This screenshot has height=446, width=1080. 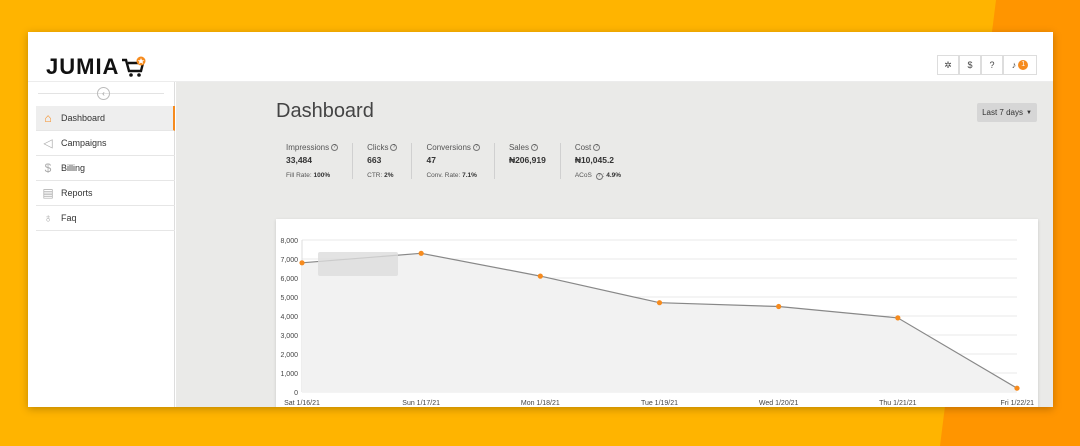 I want to click on metric-label: Cost, so click(x=583, y=147).